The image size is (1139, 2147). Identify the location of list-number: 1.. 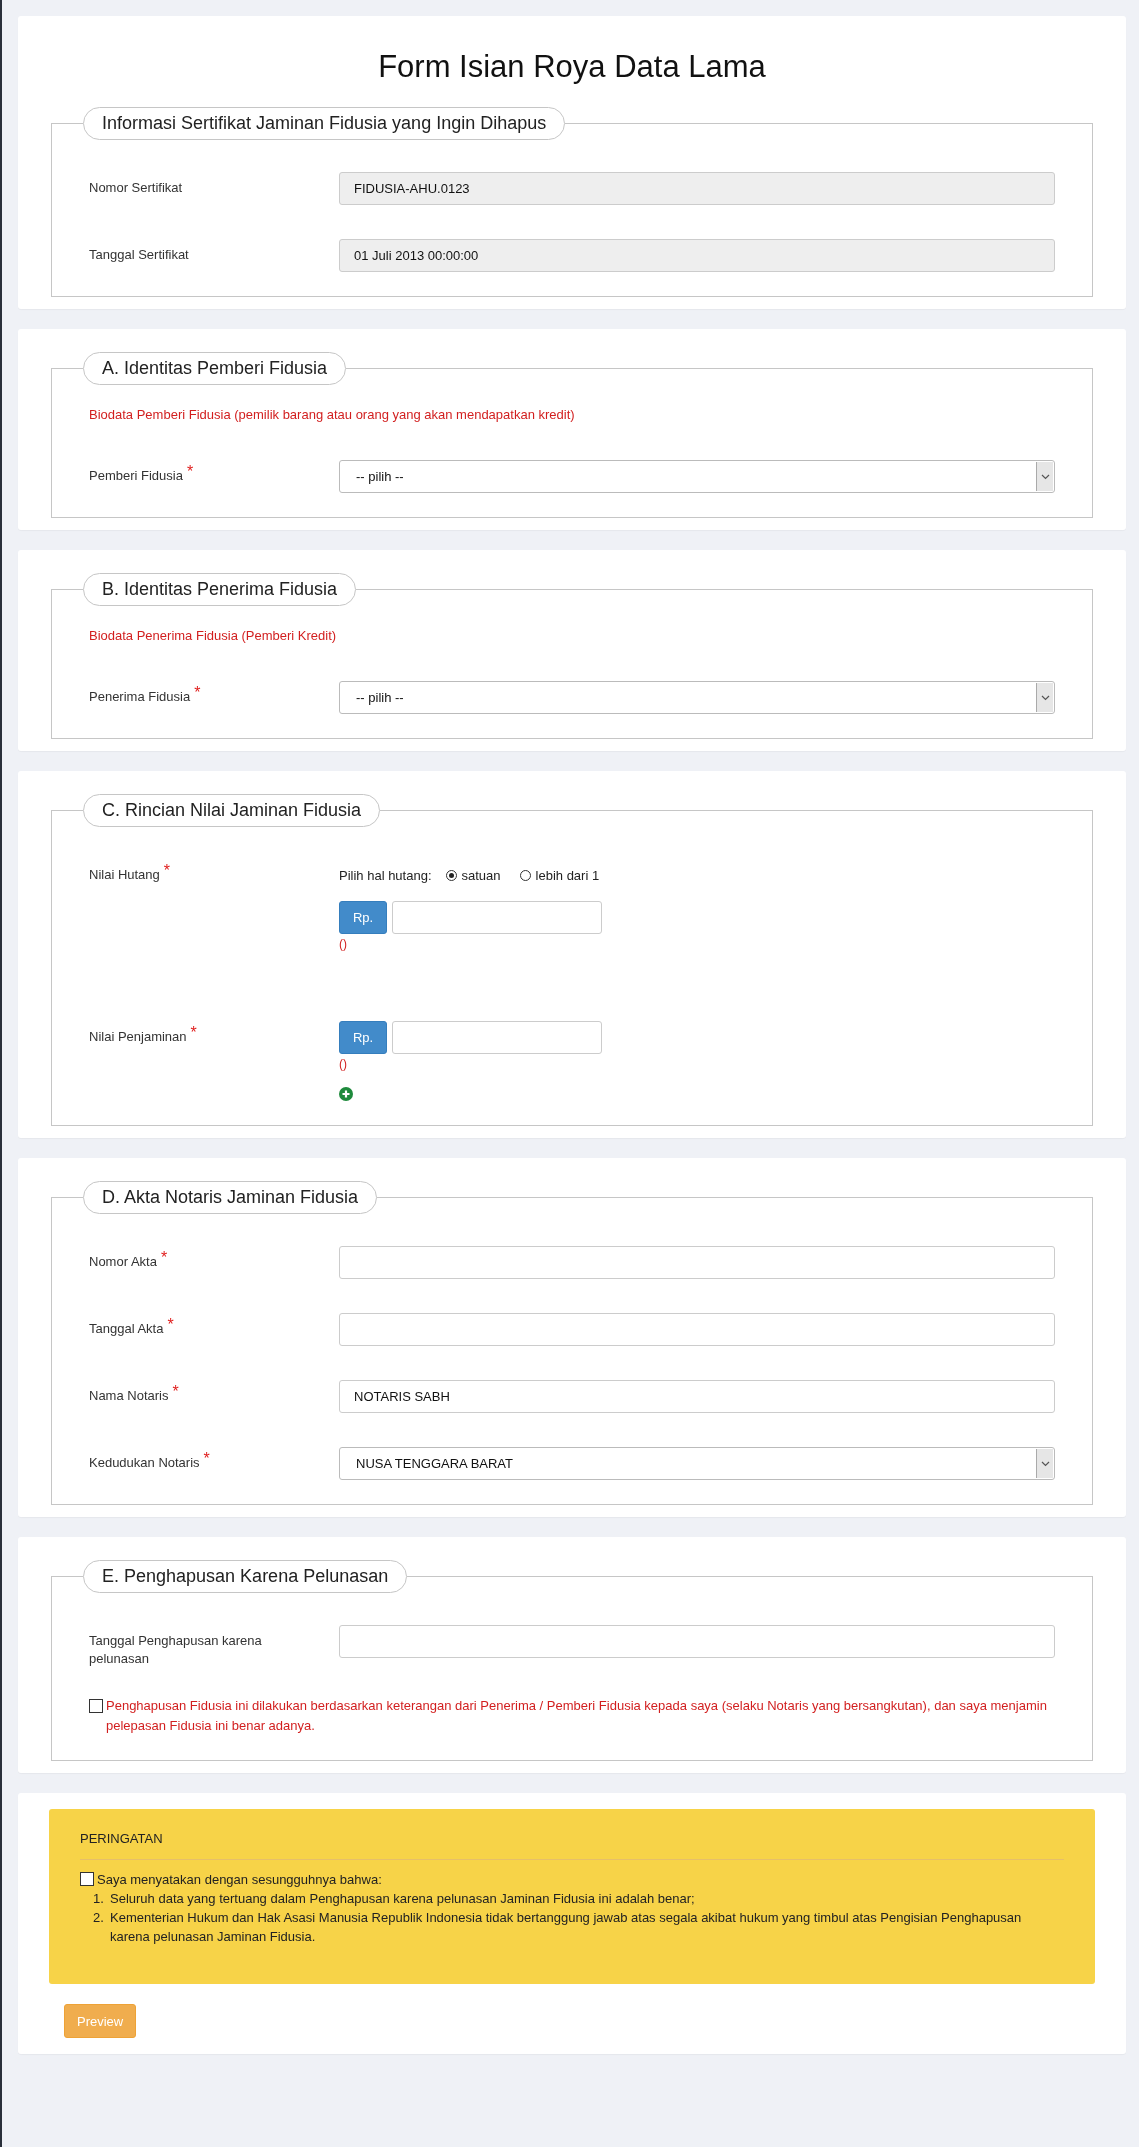
(99, 1899).